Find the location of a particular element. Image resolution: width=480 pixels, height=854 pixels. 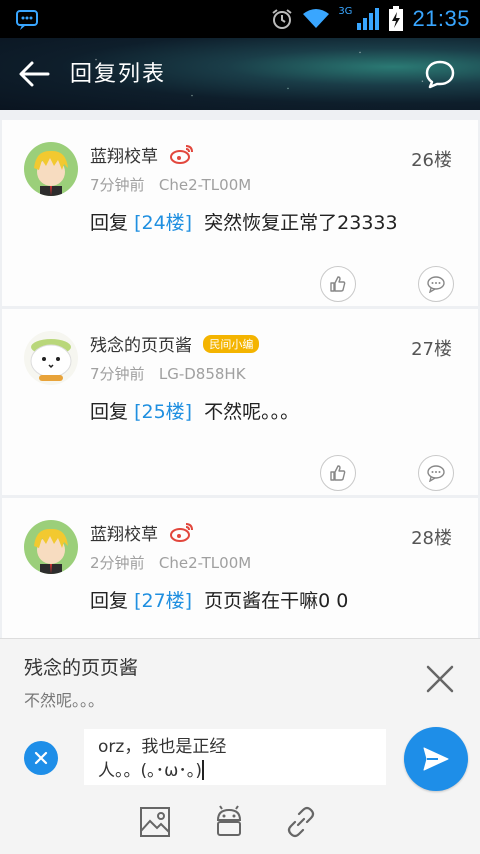

floor-number: 28楼 is located at coordinates (431, 538).